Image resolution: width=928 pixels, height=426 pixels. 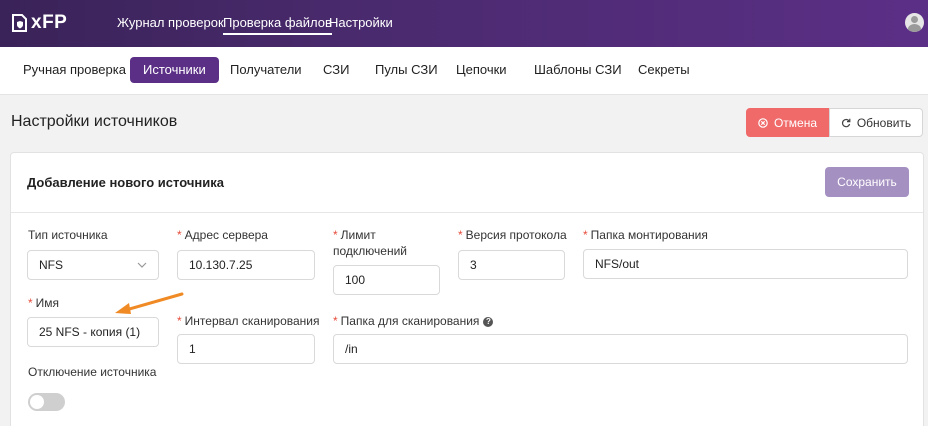 I want to click on app-logo: xFP, so click(x=38, y=23).